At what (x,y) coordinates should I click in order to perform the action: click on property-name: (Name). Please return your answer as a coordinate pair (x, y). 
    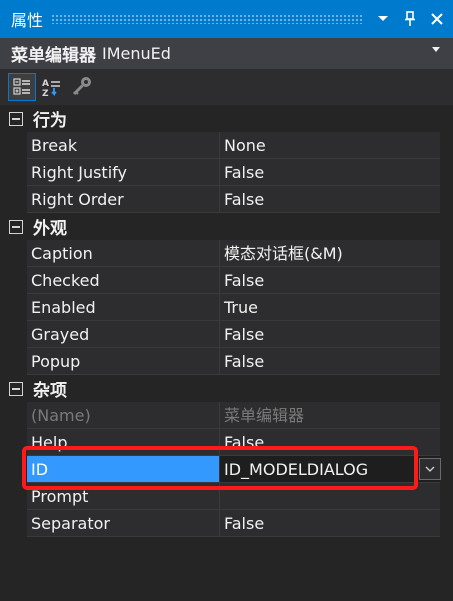
    Looking at the image, I should click on (123, 415).